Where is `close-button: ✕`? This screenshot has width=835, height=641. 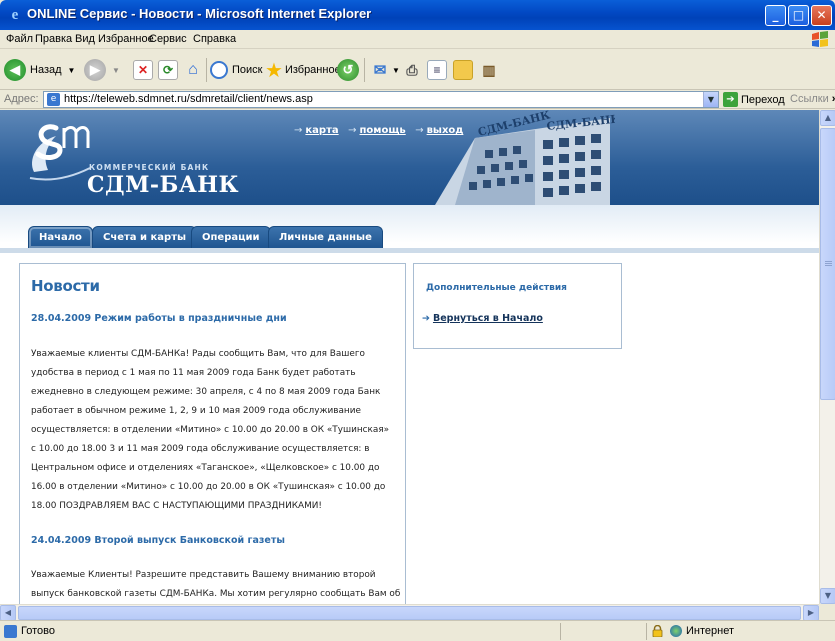 close-button: ✕ is located at coordinates (821, 15).